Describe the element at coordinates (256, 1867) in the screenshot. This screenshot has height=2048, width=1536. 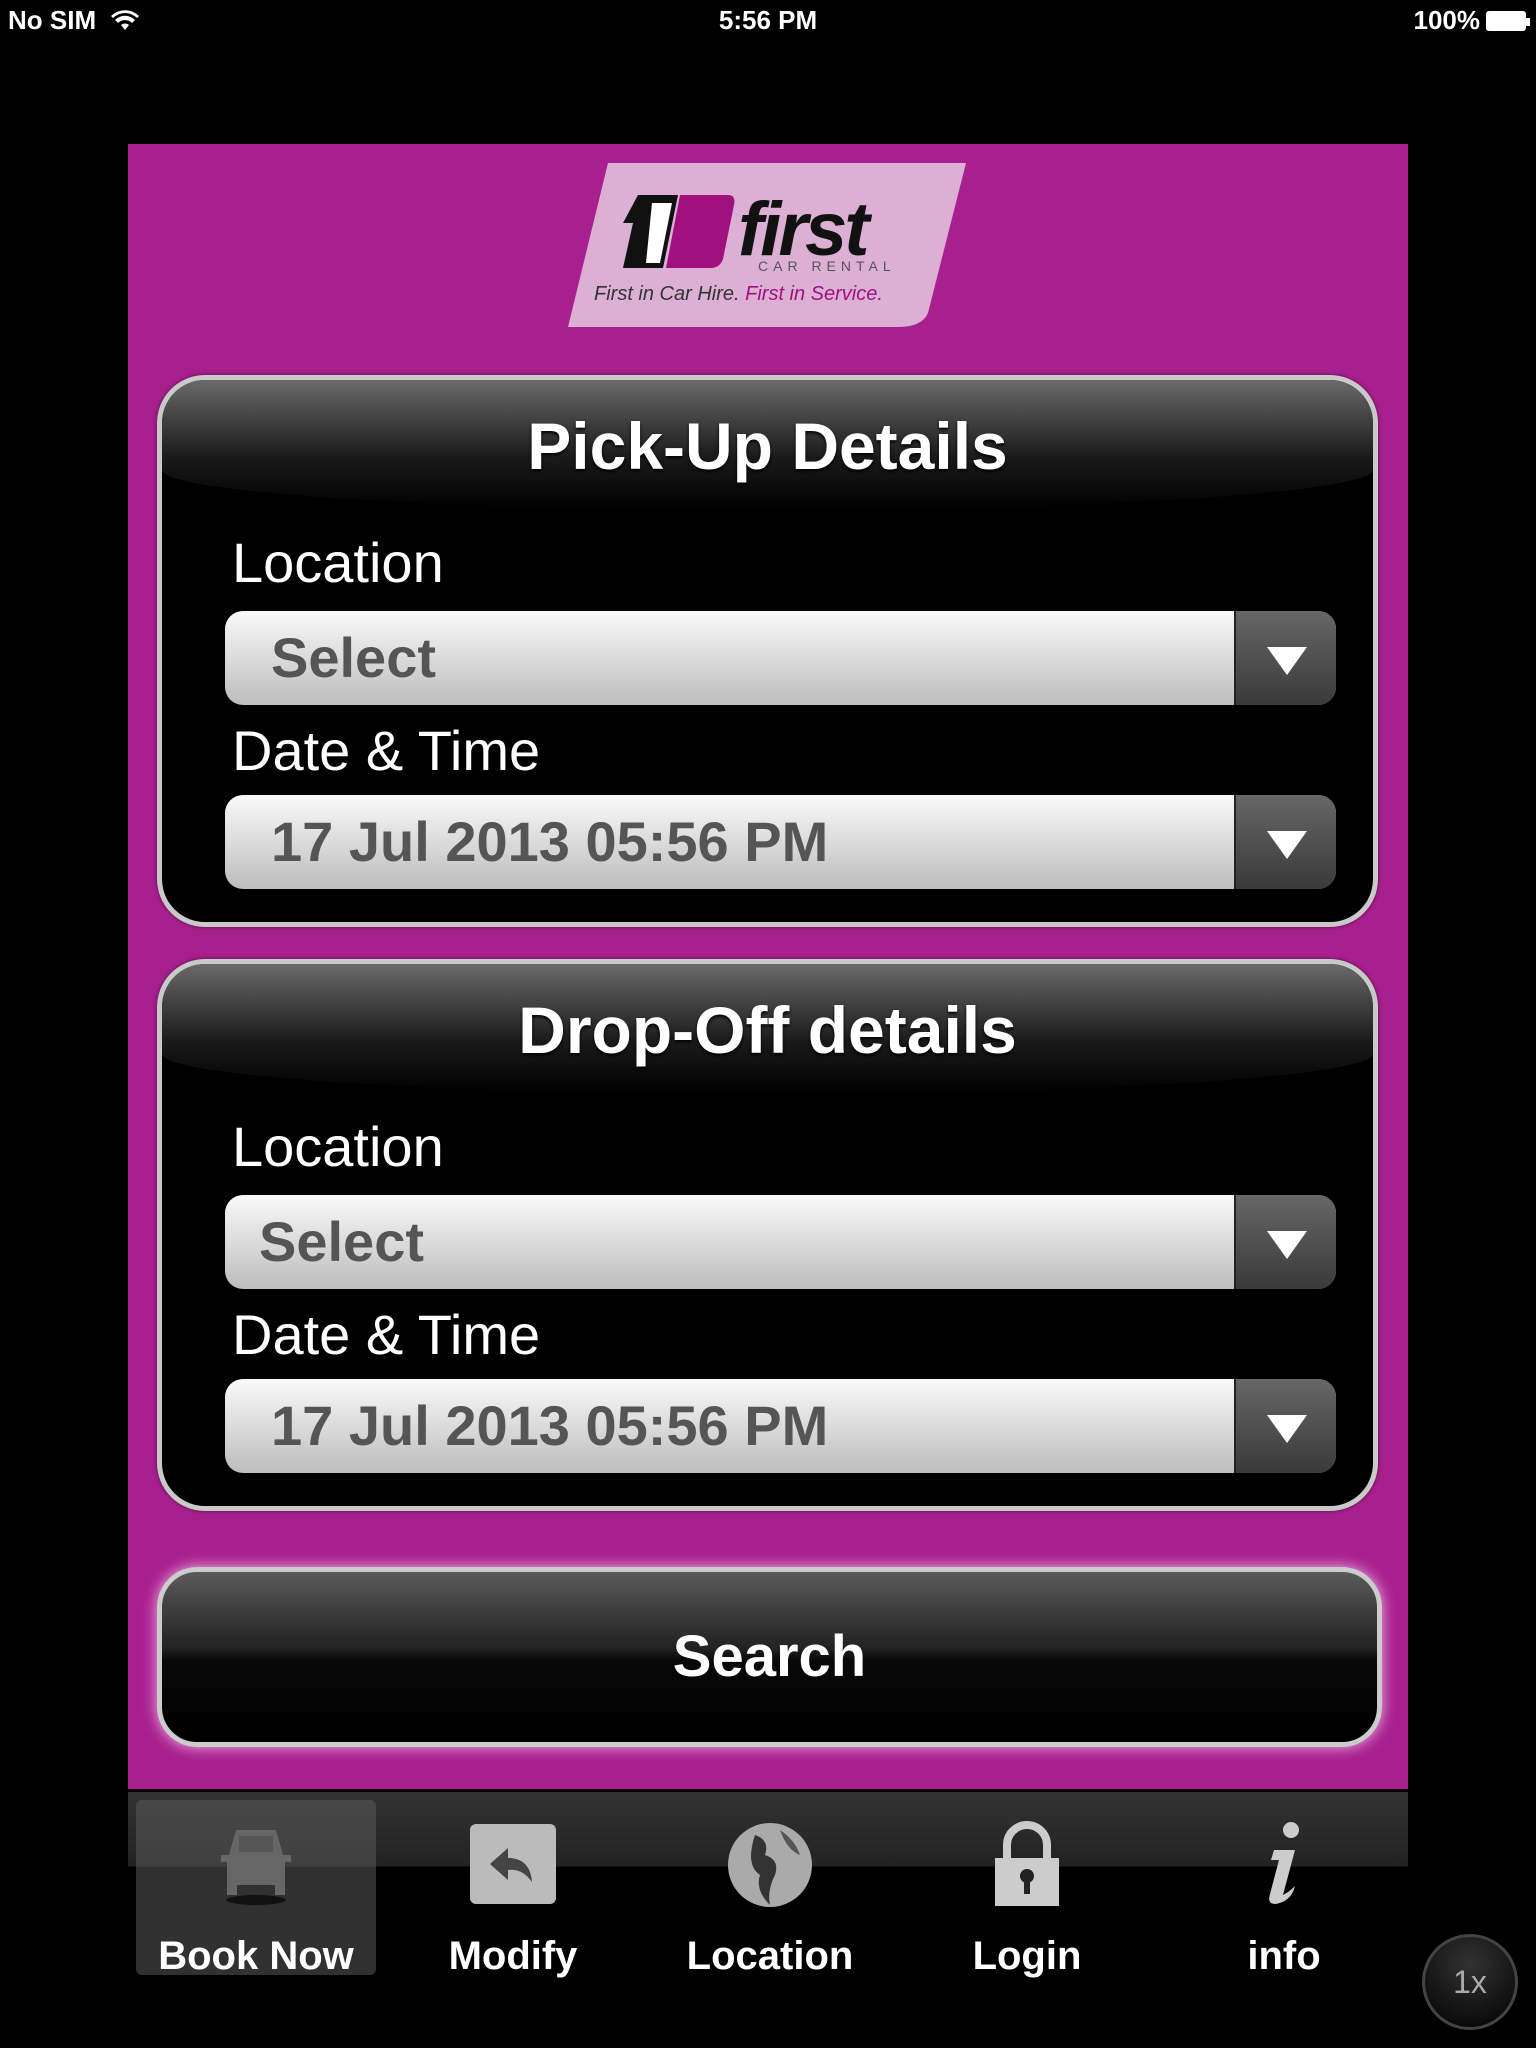
I see `car-icon` at that location.